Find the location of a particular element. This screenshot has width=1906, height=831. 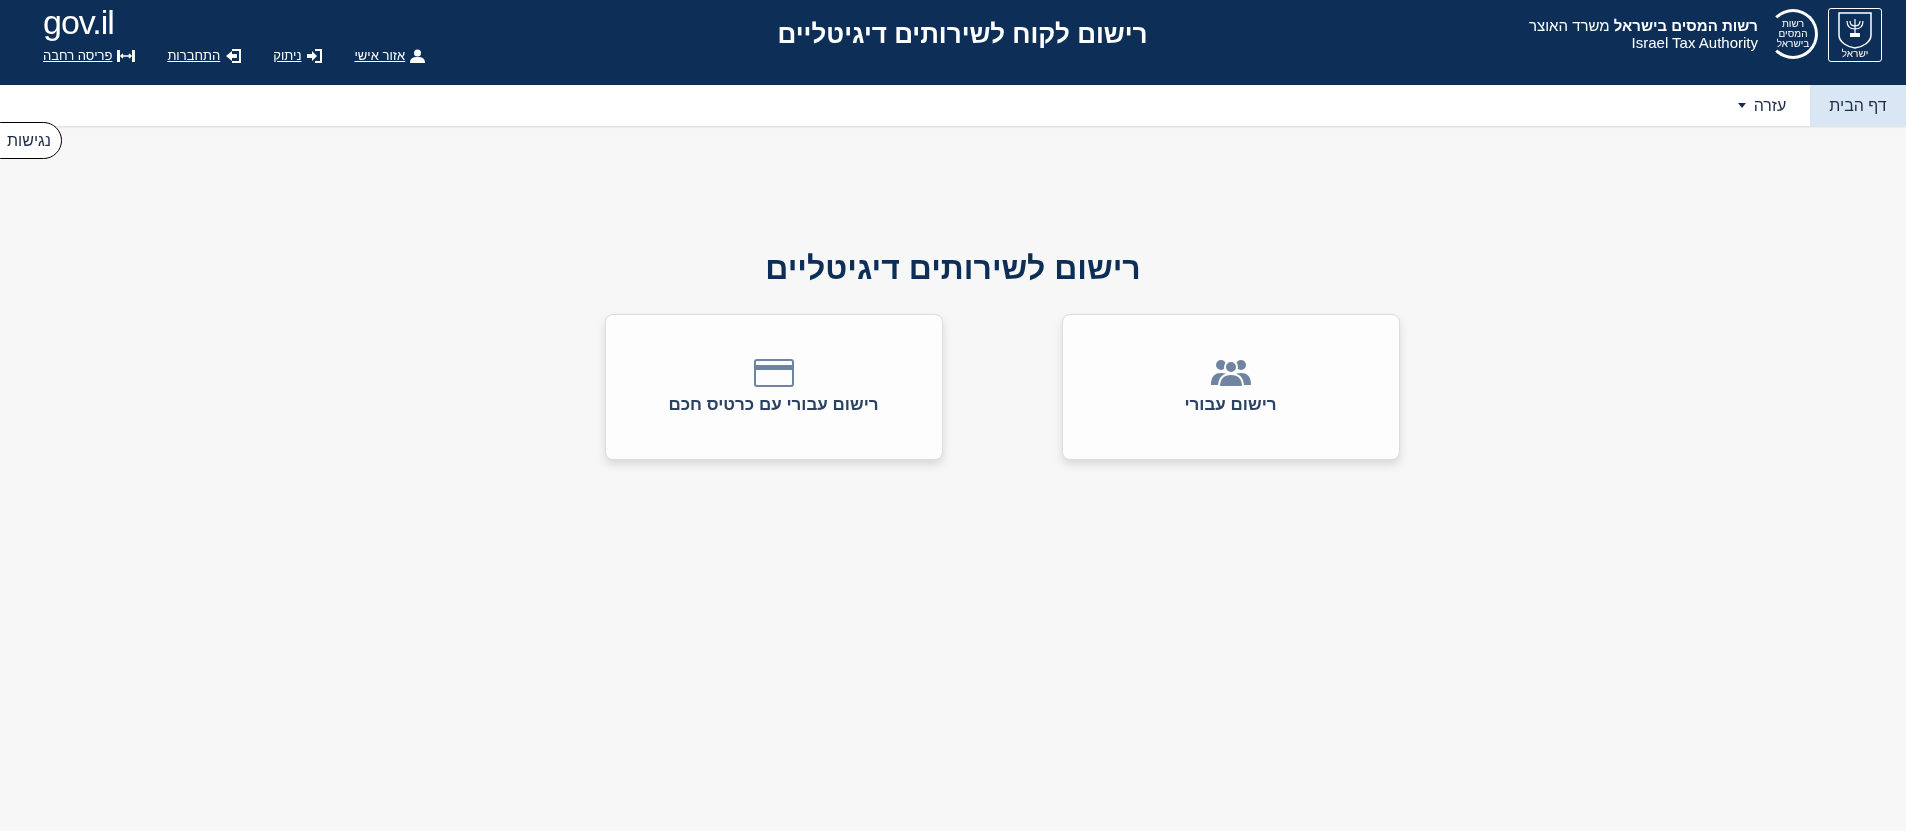

nav-tab: דף הבית is located at coordinates (1858, 105).